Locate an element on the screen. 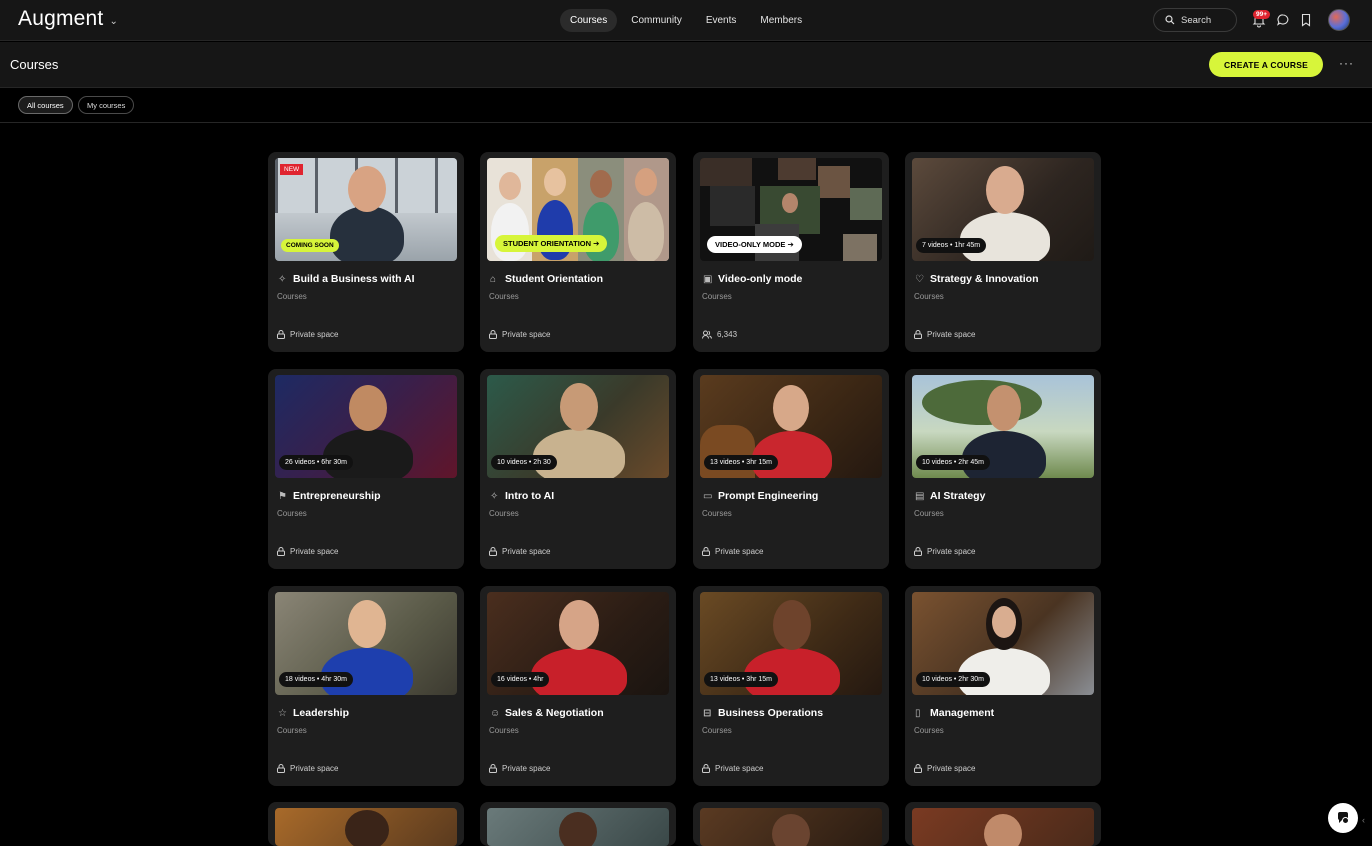 This screenshot has width=1372, height=846. presentation-icon: ▤ is located at coordinates (920, 496).